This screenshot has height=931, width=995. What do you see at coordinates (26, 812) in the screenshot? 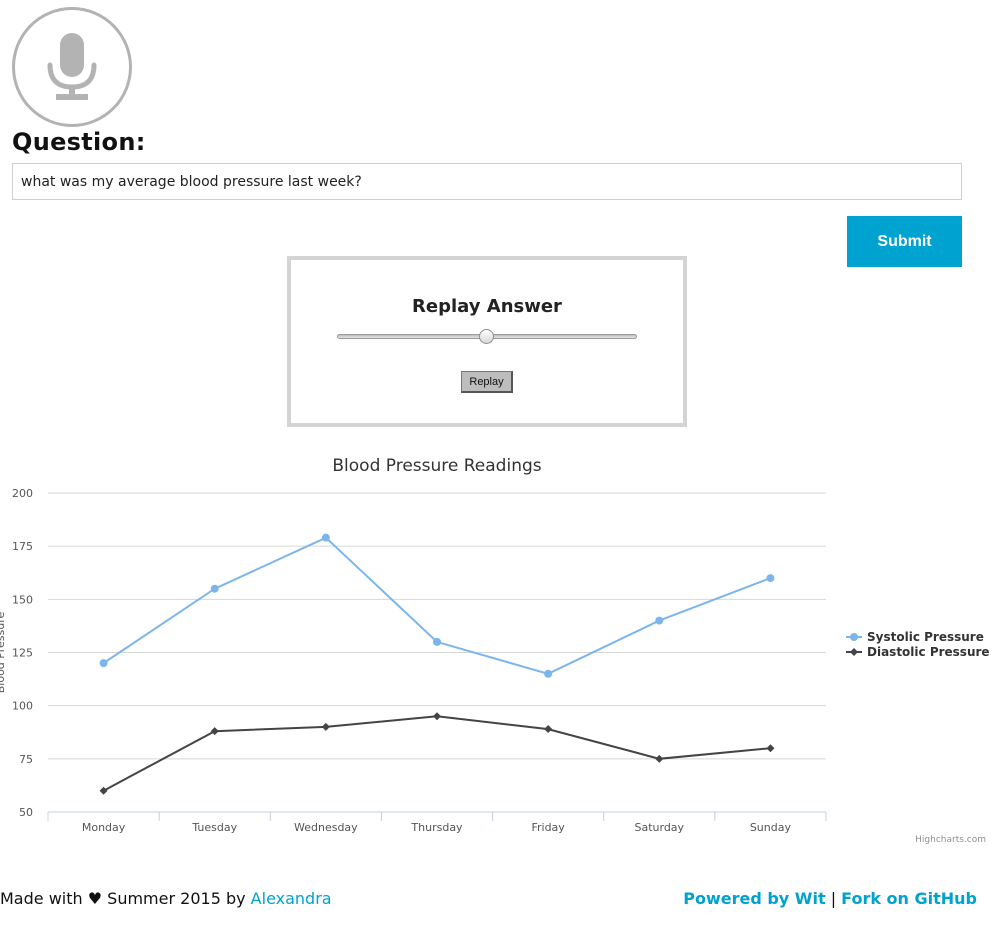
I see `y-tick-label: 50` at bounding box center [26, 812].